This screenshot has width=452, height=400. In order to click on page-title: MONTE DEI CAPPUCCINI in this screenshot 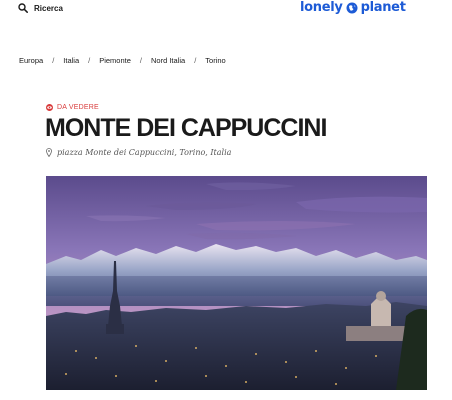, I will do `click(186, 128)`.